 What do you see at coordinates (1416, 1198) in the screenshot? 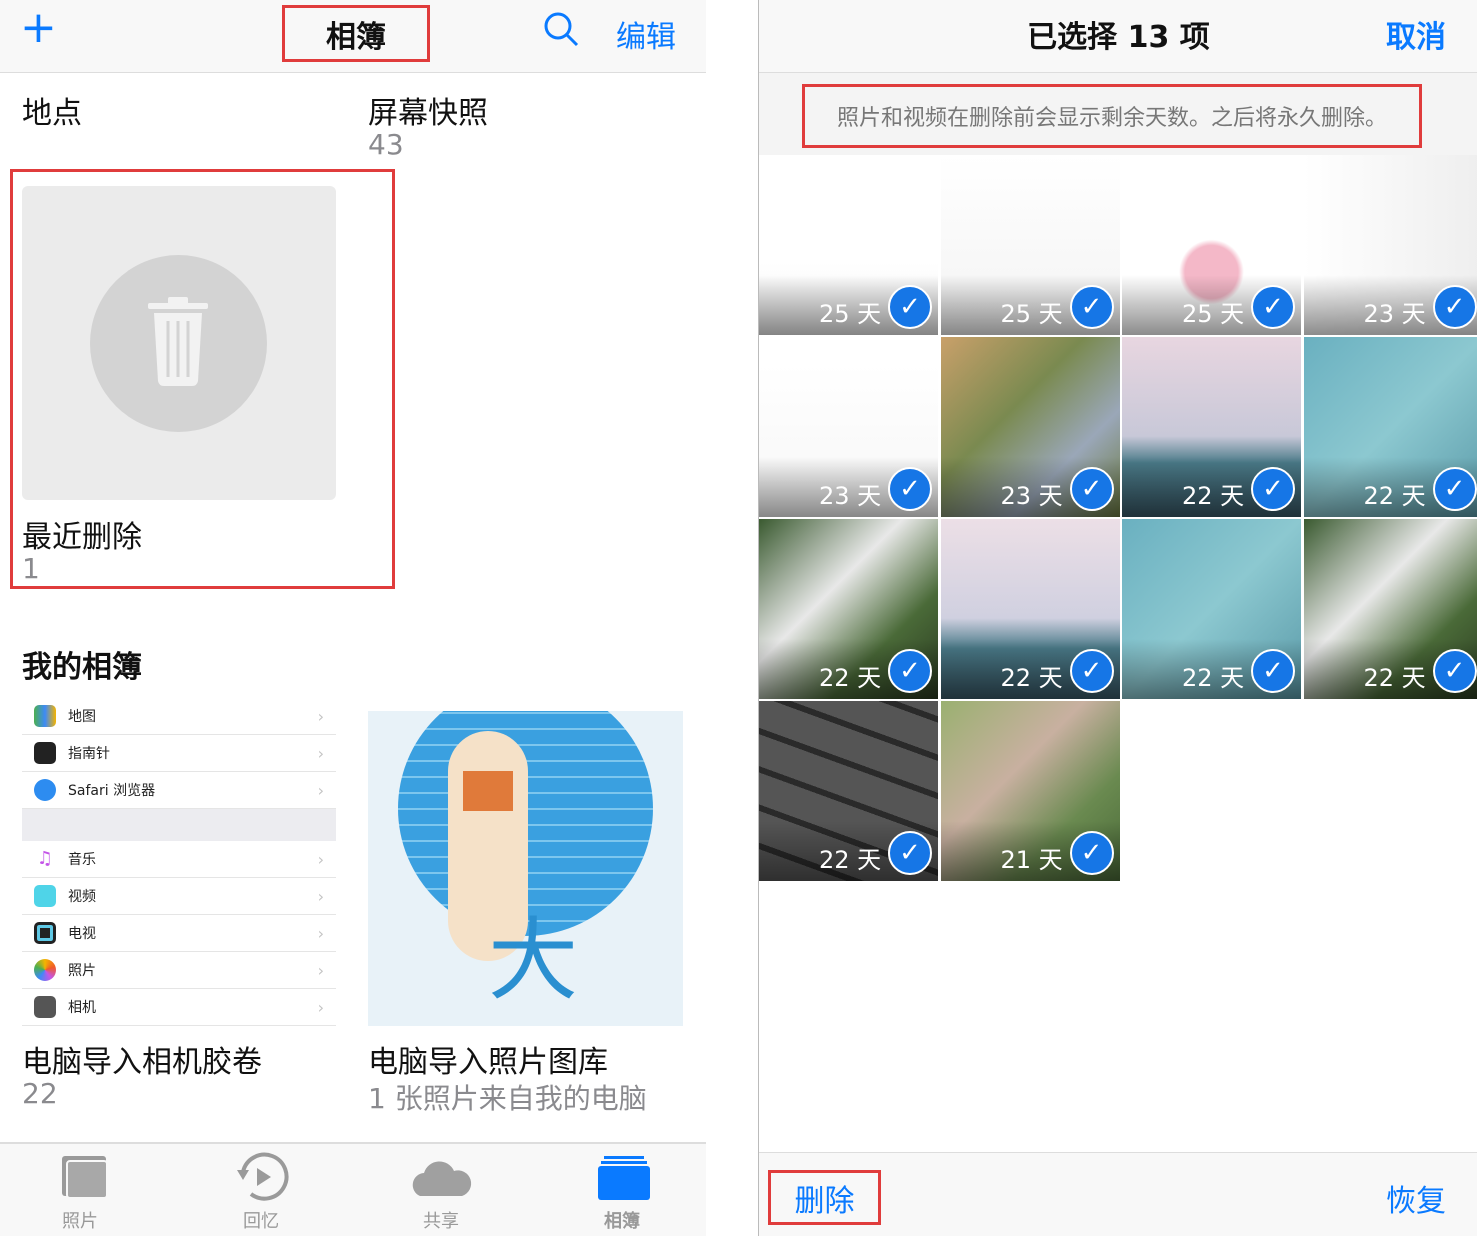
I see `recover-button: 恢复` at bounding box center [1416, 1198].